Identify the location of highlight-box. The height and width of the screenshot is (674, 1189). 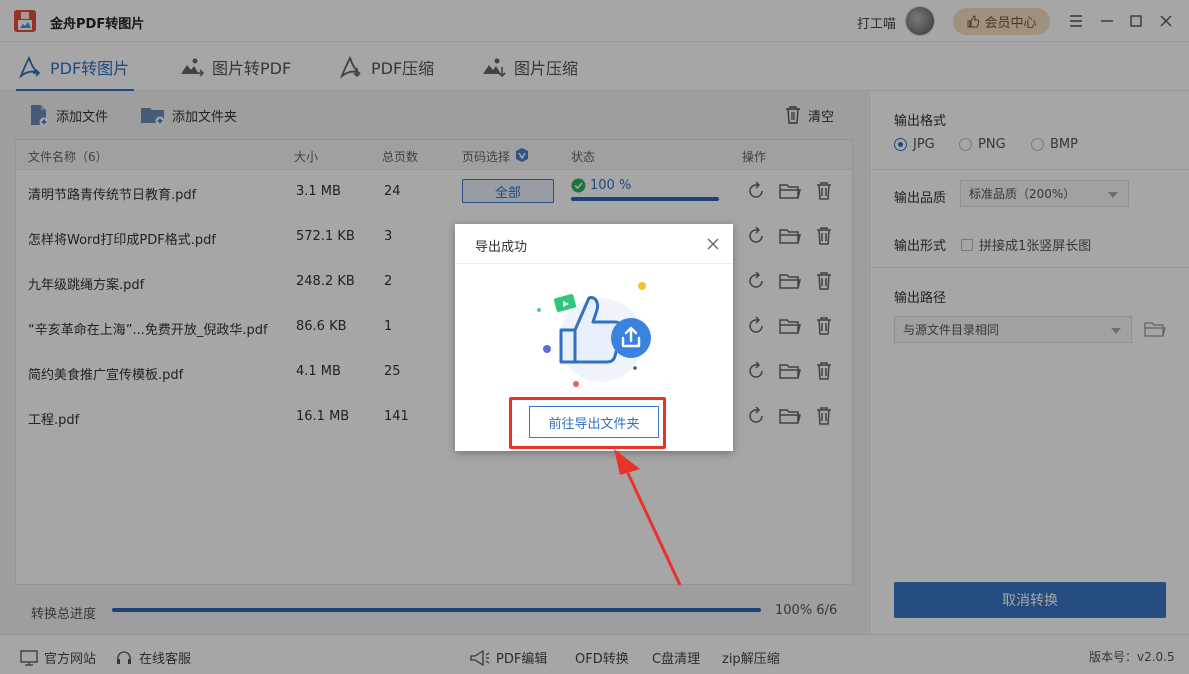
(587, 423).